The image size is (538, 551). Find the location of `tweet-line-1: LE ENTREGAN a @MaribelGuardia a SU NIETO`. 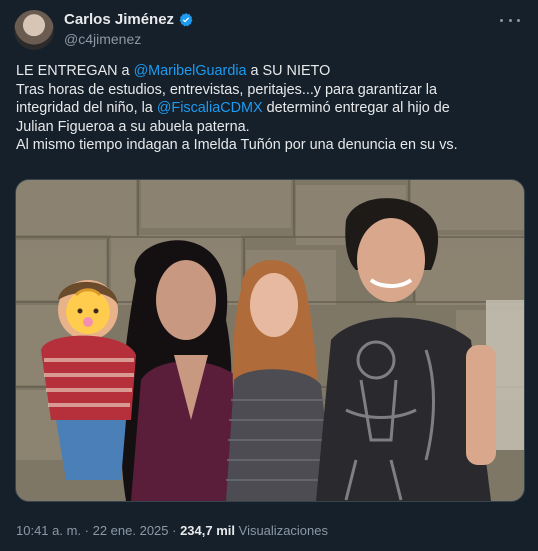

tweet-line-1: LE ENTREGAN a @MaribelGuardia a SU NIETO is located at coordinates (271, 71).